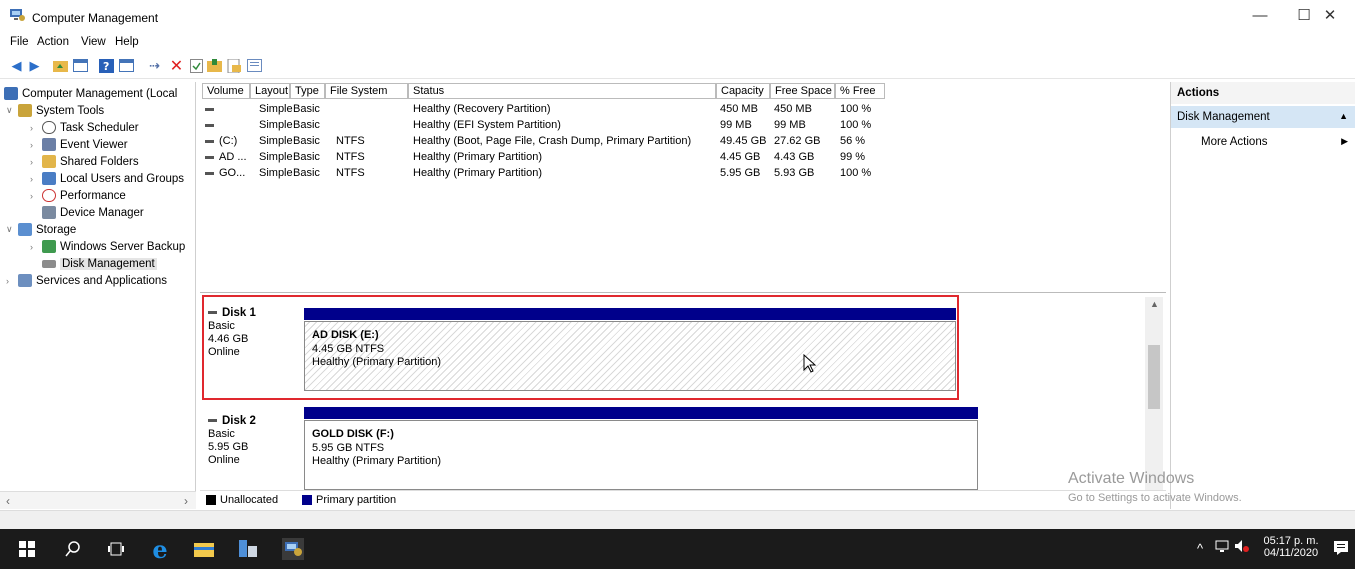 The height and width of the screenshot is (569, 1355). I want to click on column-header-status: Status, so click(562, 91).